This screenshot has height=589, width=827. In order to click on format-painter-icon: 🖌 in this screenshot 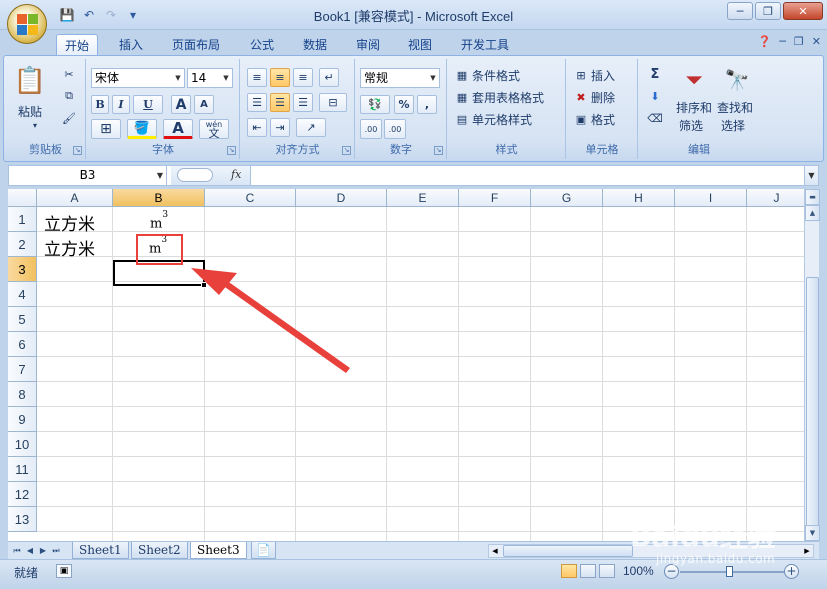, I will do `click(69, 118)`.